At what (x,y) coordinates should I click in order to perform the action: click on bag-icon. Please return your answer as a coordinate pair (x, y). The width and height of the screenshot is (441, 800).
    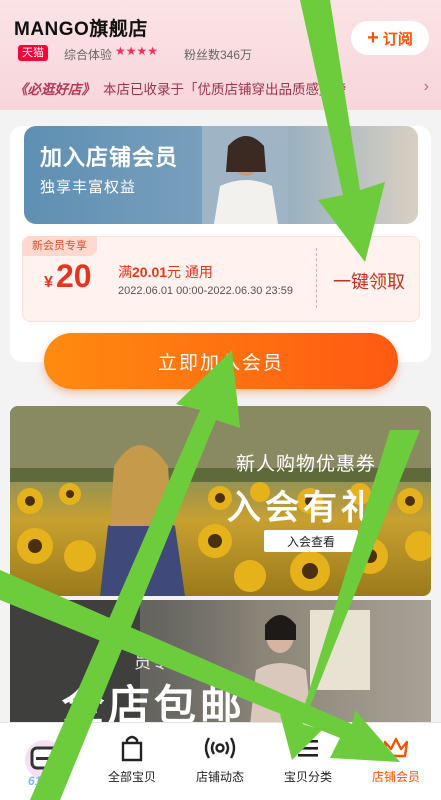
    Looking at the image, I should click on (132, 748).